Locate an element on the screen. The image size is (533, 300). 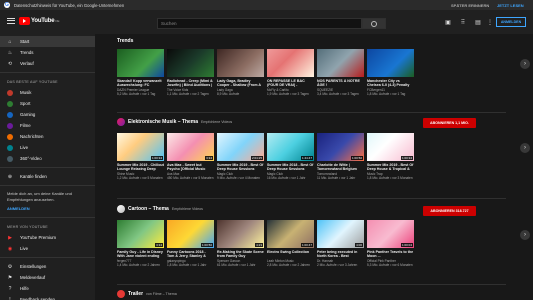
duration-badge: 1:00:34 is located at coordinates (156, 158).